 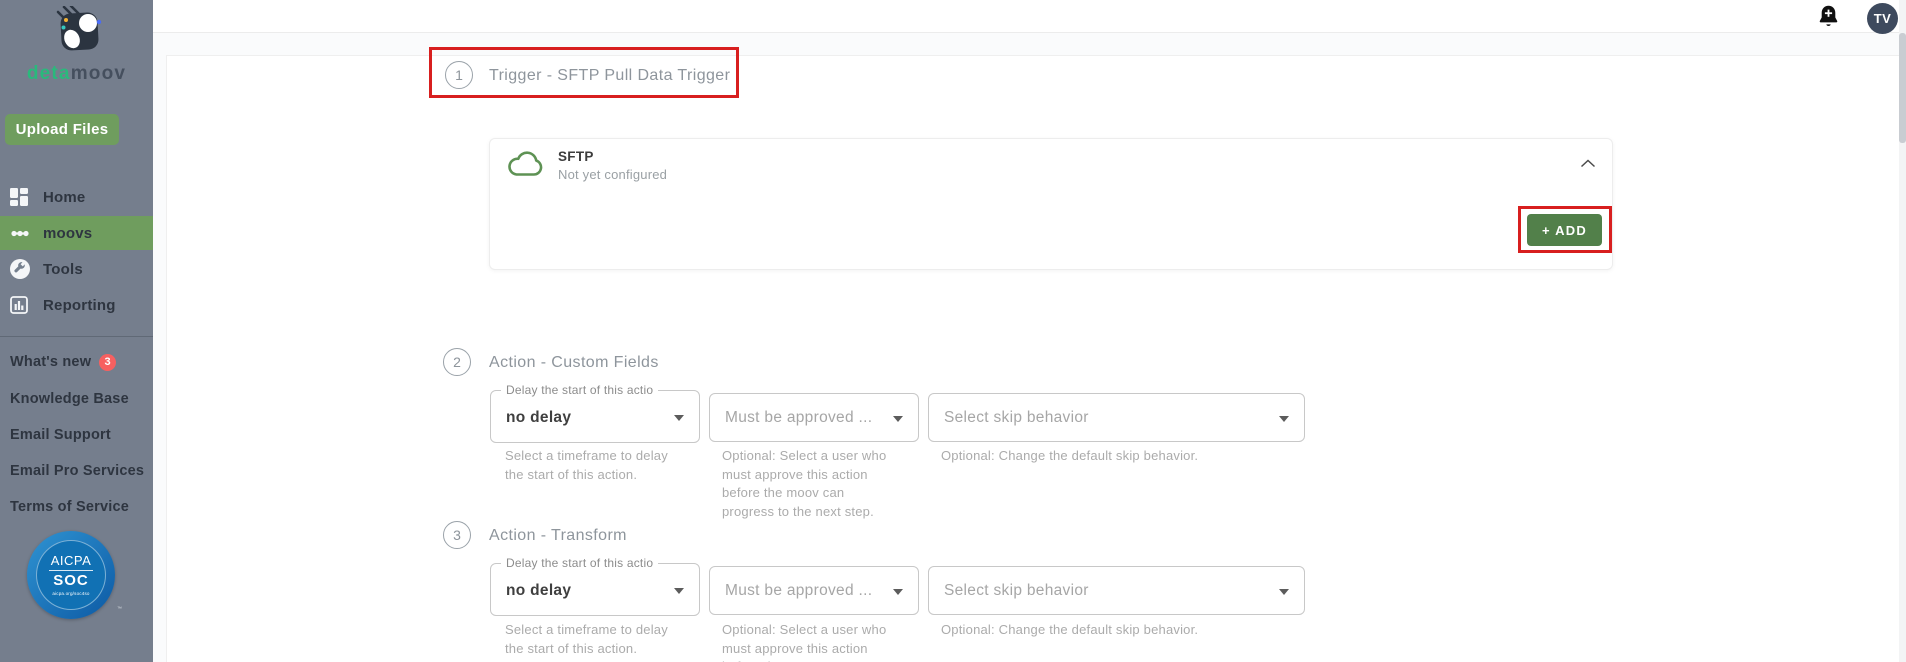 I want to click on aicpa-divider, so click(x=71, y=570).